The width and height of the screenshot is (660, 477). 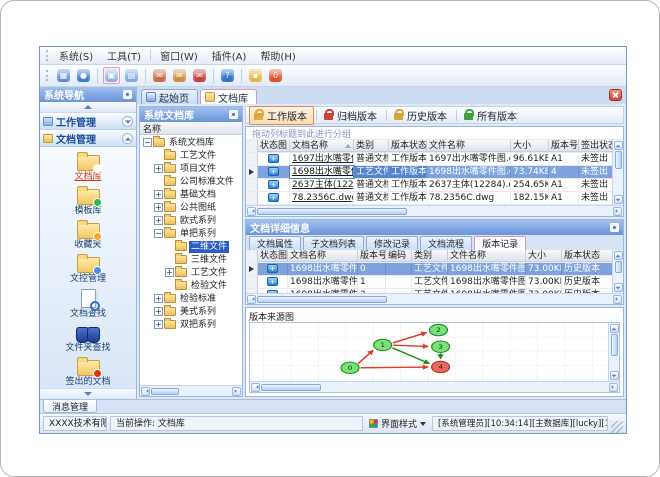 I want to click on sidebar-scroll-down, so click(x=88, y=393).